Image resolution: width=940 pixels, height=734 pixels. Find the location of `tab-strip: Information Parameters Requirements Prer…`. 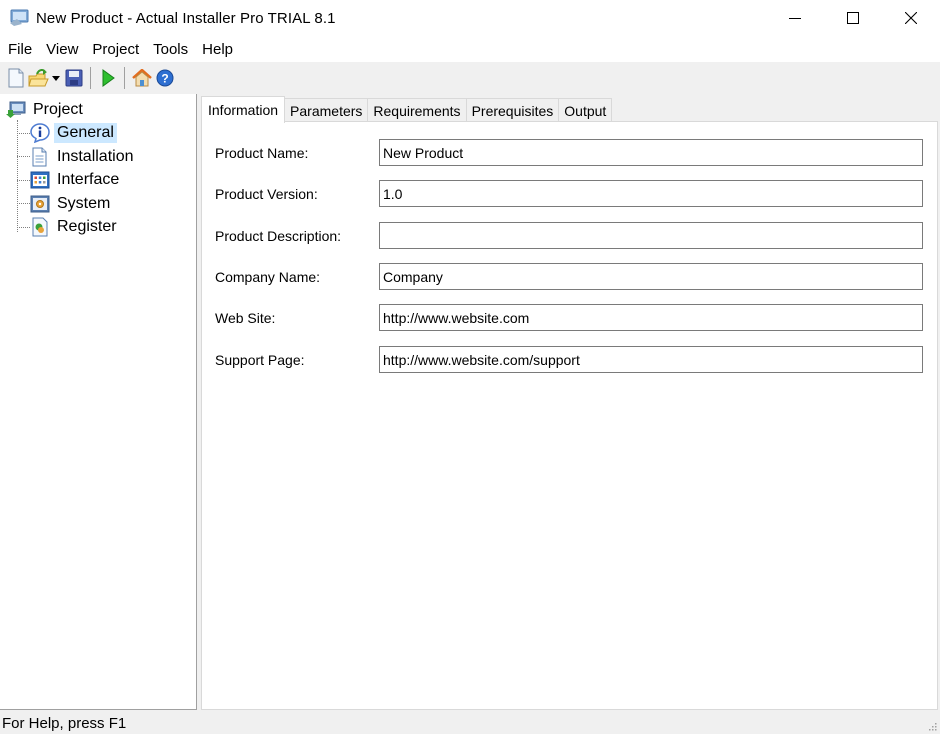

tab-strip: Information Parameters Requirements Prer… is located at coordinates (407, 109).